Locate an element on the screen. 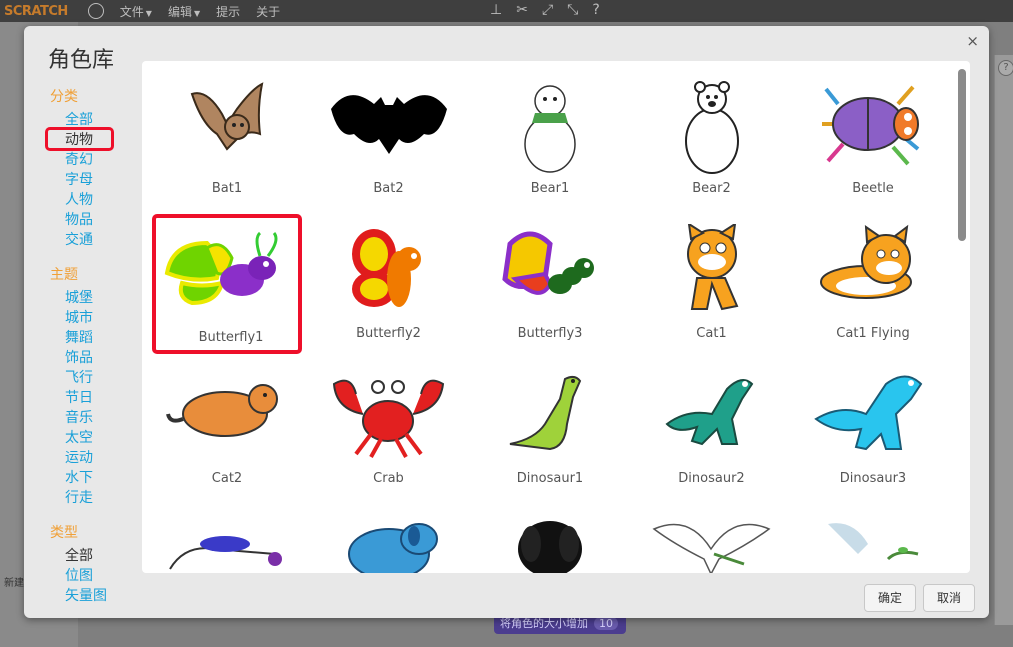 Image resolution: width=1013 pixels, height=647 pixels. sprite-label: Butterfly1 is located at coordinates (231, 337).